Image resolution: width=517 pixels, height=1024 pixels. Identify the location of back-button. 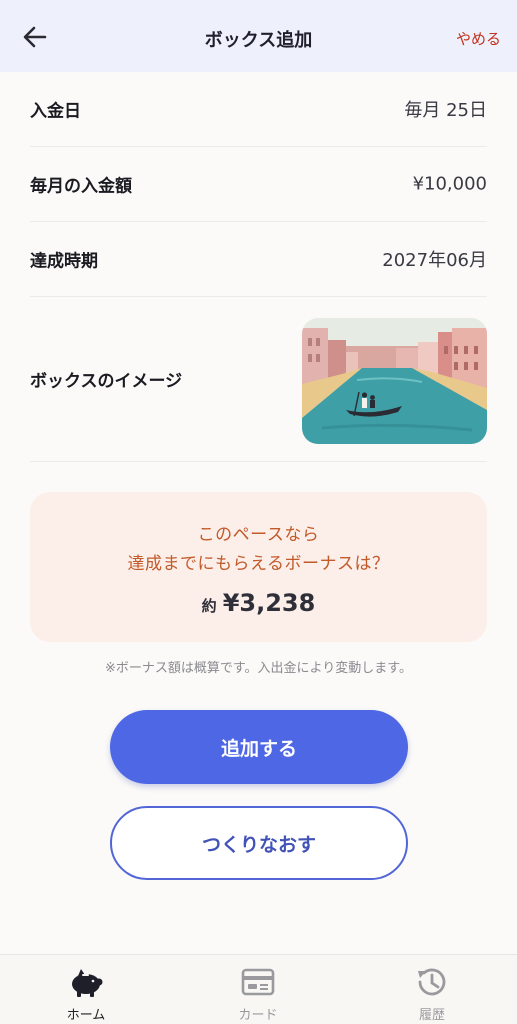
(35, 37).